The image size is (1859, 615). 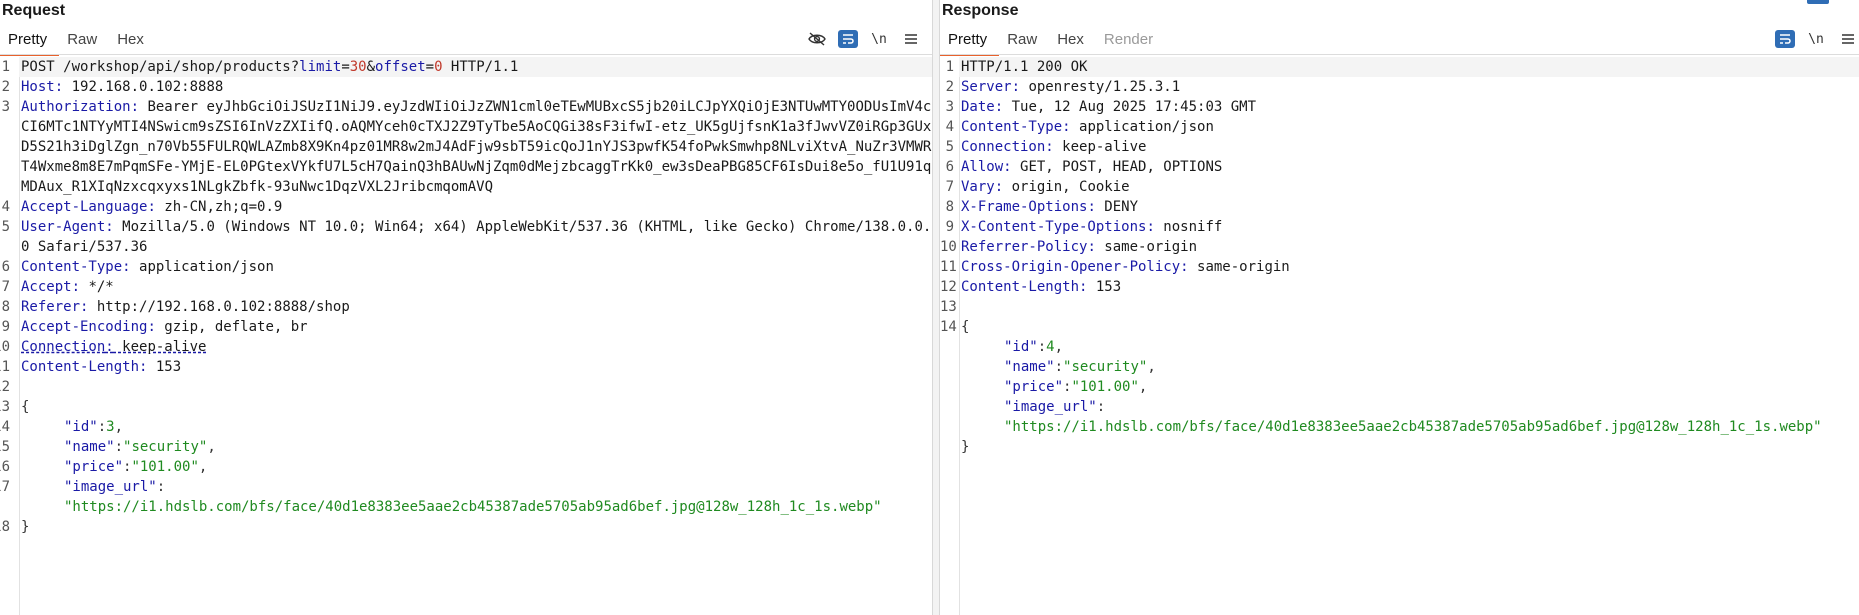 I want to click on header-name: Accept, so click(x=46, y=287).